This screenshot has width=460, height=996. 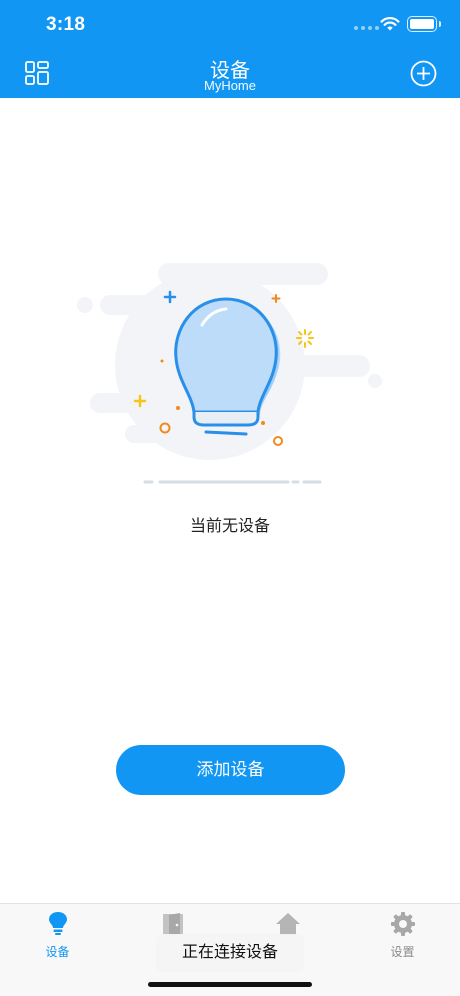 I want to click on wifi-icon, so click(x=390, y=24).